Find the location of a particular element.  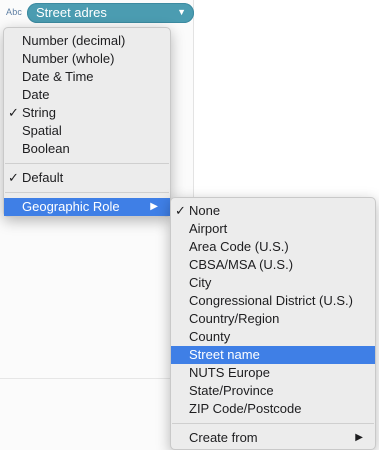

string-type-icon: Abc is located at coordinates (14, 12).